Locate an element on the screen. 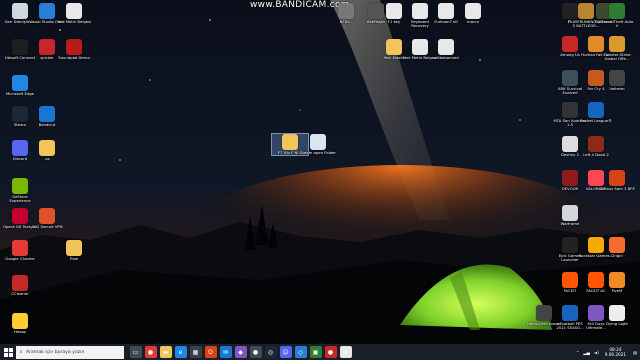  desktop-icon: Yeni Metin Belgesi is located at coordinates (74, 13).